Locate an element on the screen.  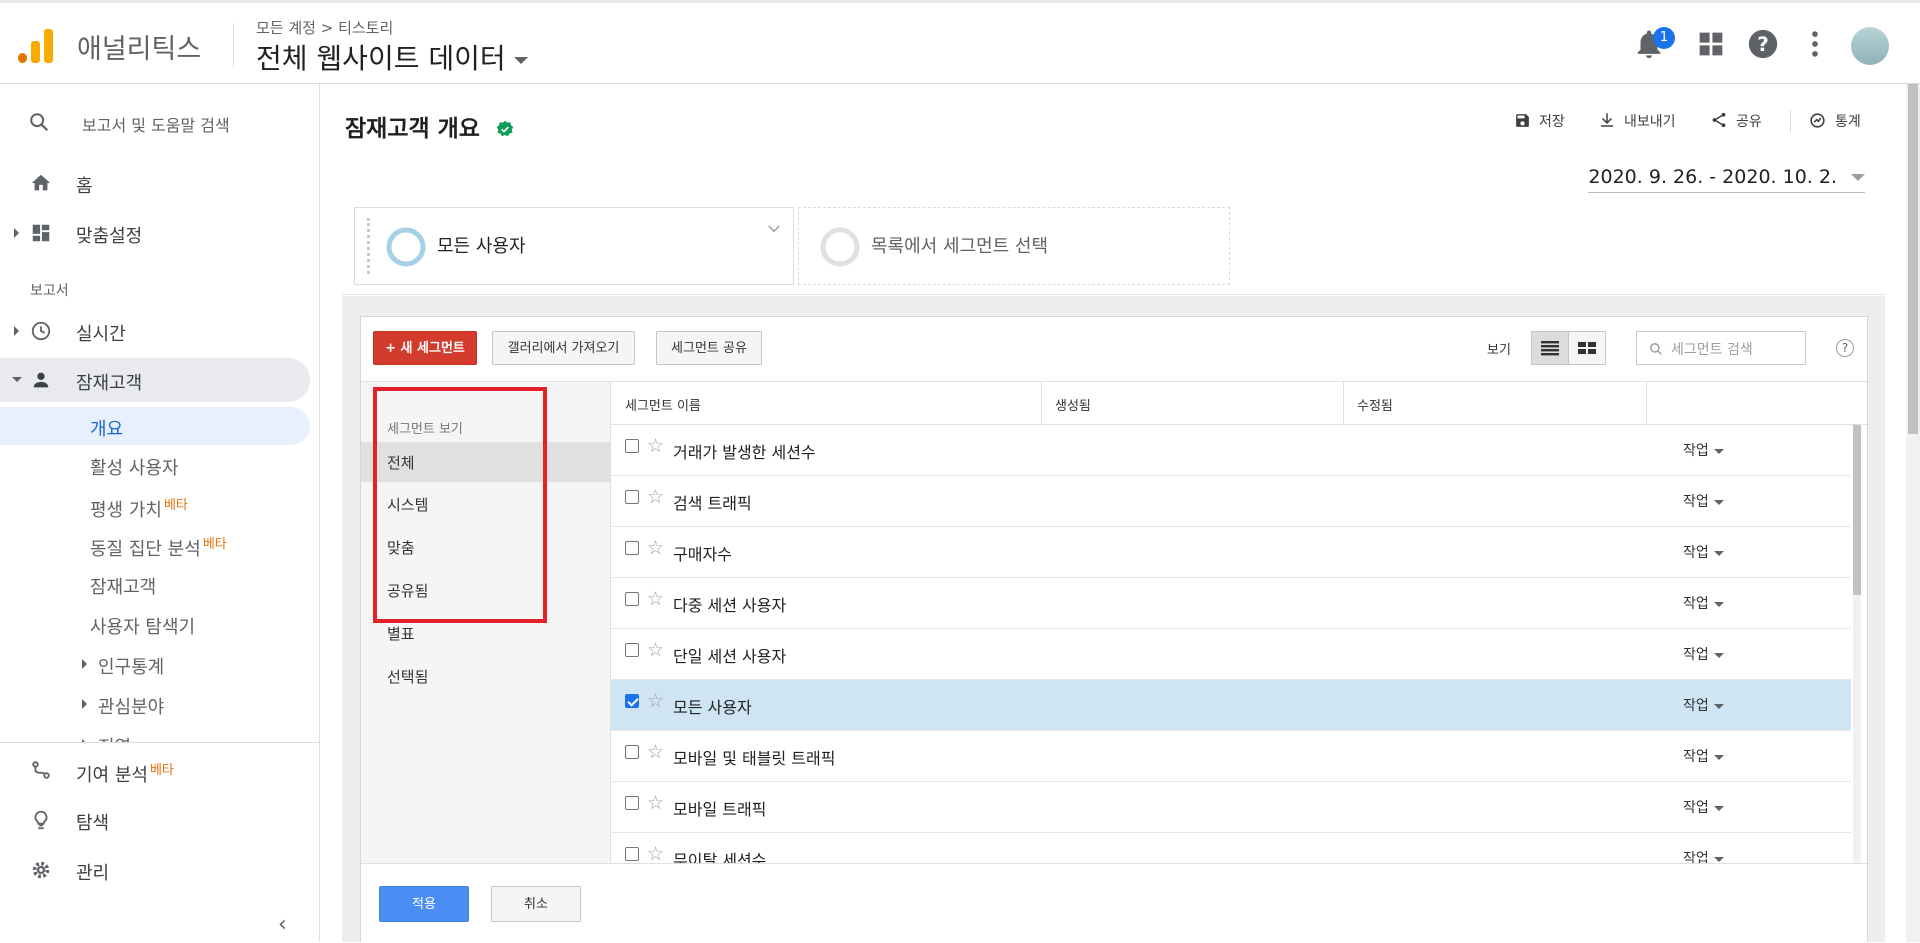
table-row: ☆ 모바일 및 태블릿 트래픽 작업 is located at coordinates (1231, 756).